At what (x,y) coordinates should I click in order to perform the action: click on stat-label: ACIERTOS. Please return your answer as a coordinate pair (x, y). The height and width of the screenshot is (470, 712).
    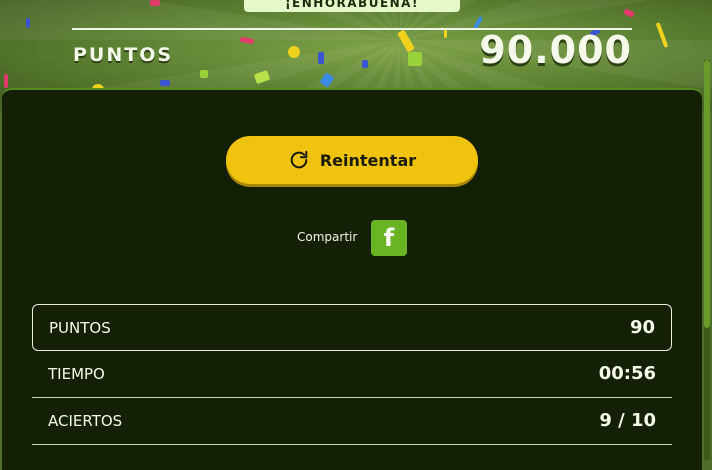
    Looking at the image, I should click on (85, 421).